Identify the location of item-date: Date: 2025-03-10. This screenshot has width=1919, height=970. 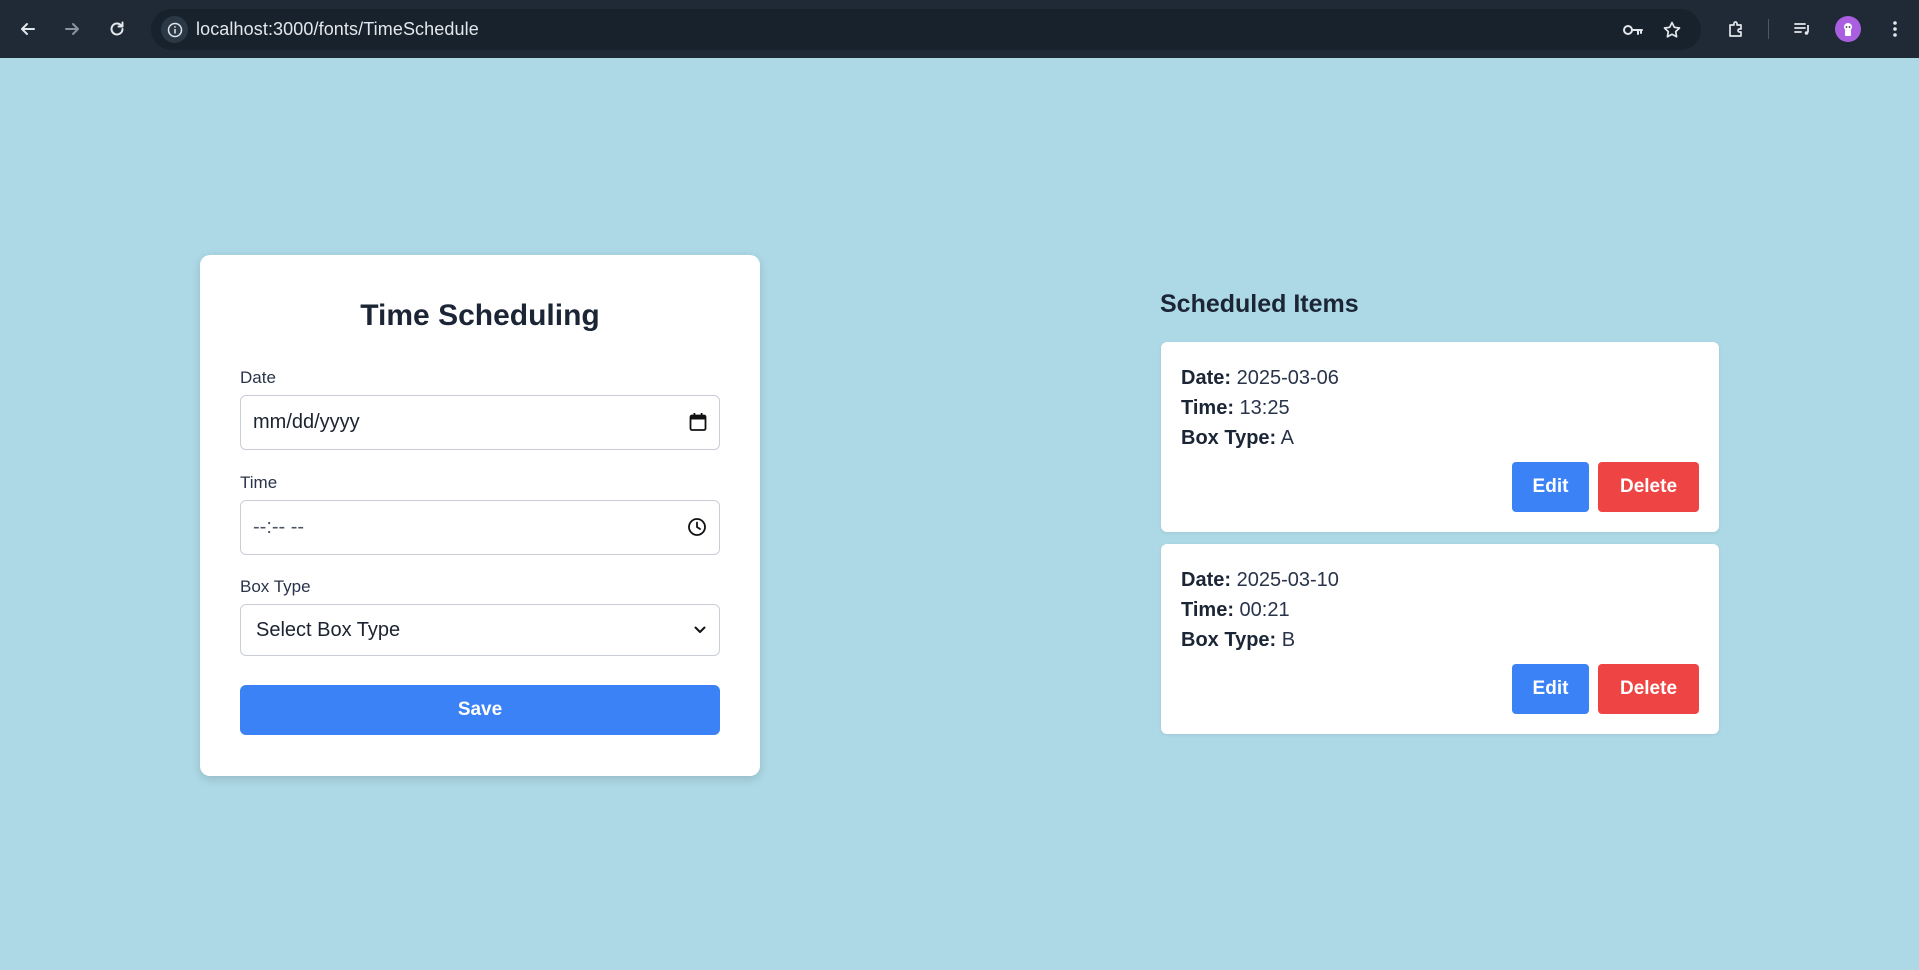
(1260, 580).